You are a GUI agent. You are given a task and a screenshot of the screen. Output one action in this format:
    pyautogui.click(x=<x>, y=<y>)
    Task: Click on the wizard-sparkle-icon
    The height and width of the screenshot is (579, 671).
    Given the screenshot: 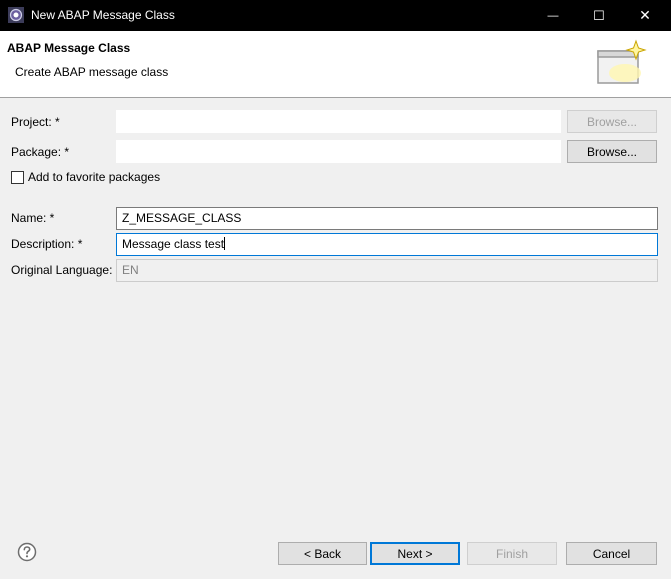 What is the action you would take?
    pyautogui.click(x=622, y=61)
    